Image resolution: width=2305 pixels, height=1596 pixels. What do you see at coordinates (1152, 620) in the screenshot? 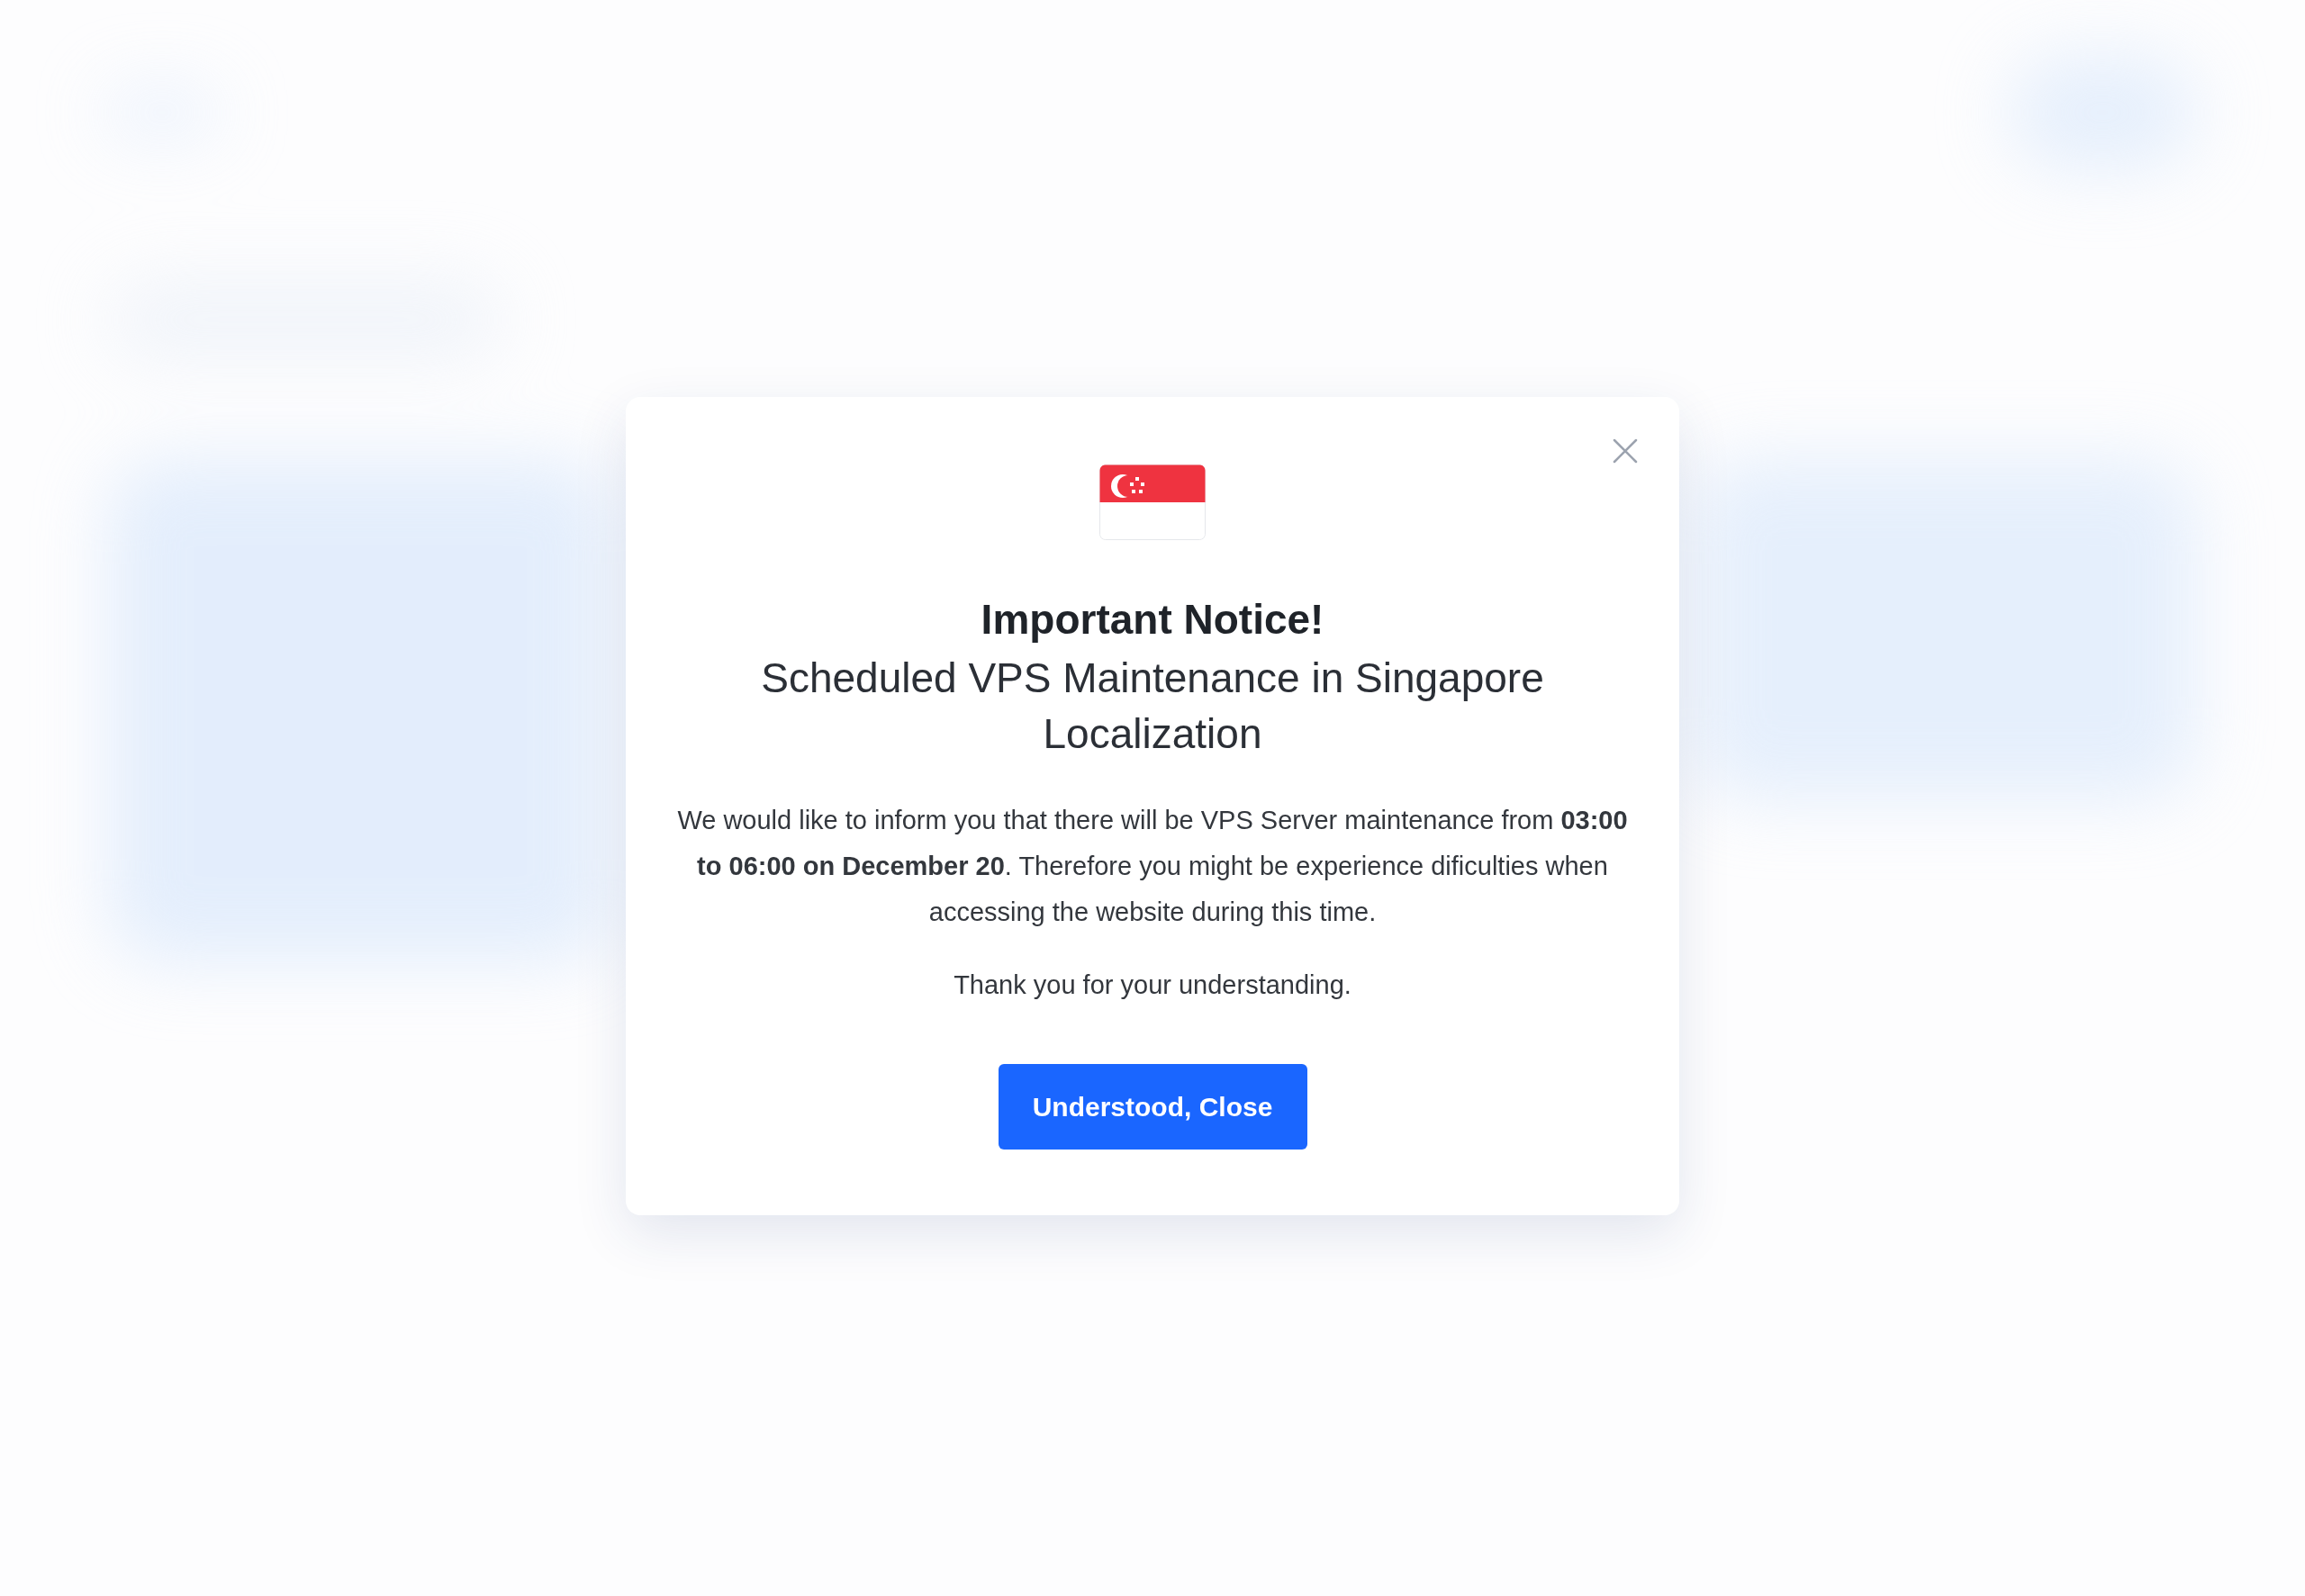
I see `dialog-title: Important Notice!` at bounding box center [1152, 620].